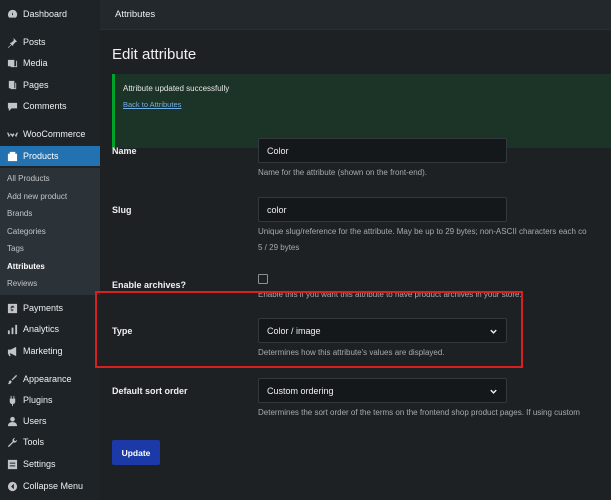  Describe the element at coordinates (12, 486) in the screenshot. I see `collapse-icon` at that location.